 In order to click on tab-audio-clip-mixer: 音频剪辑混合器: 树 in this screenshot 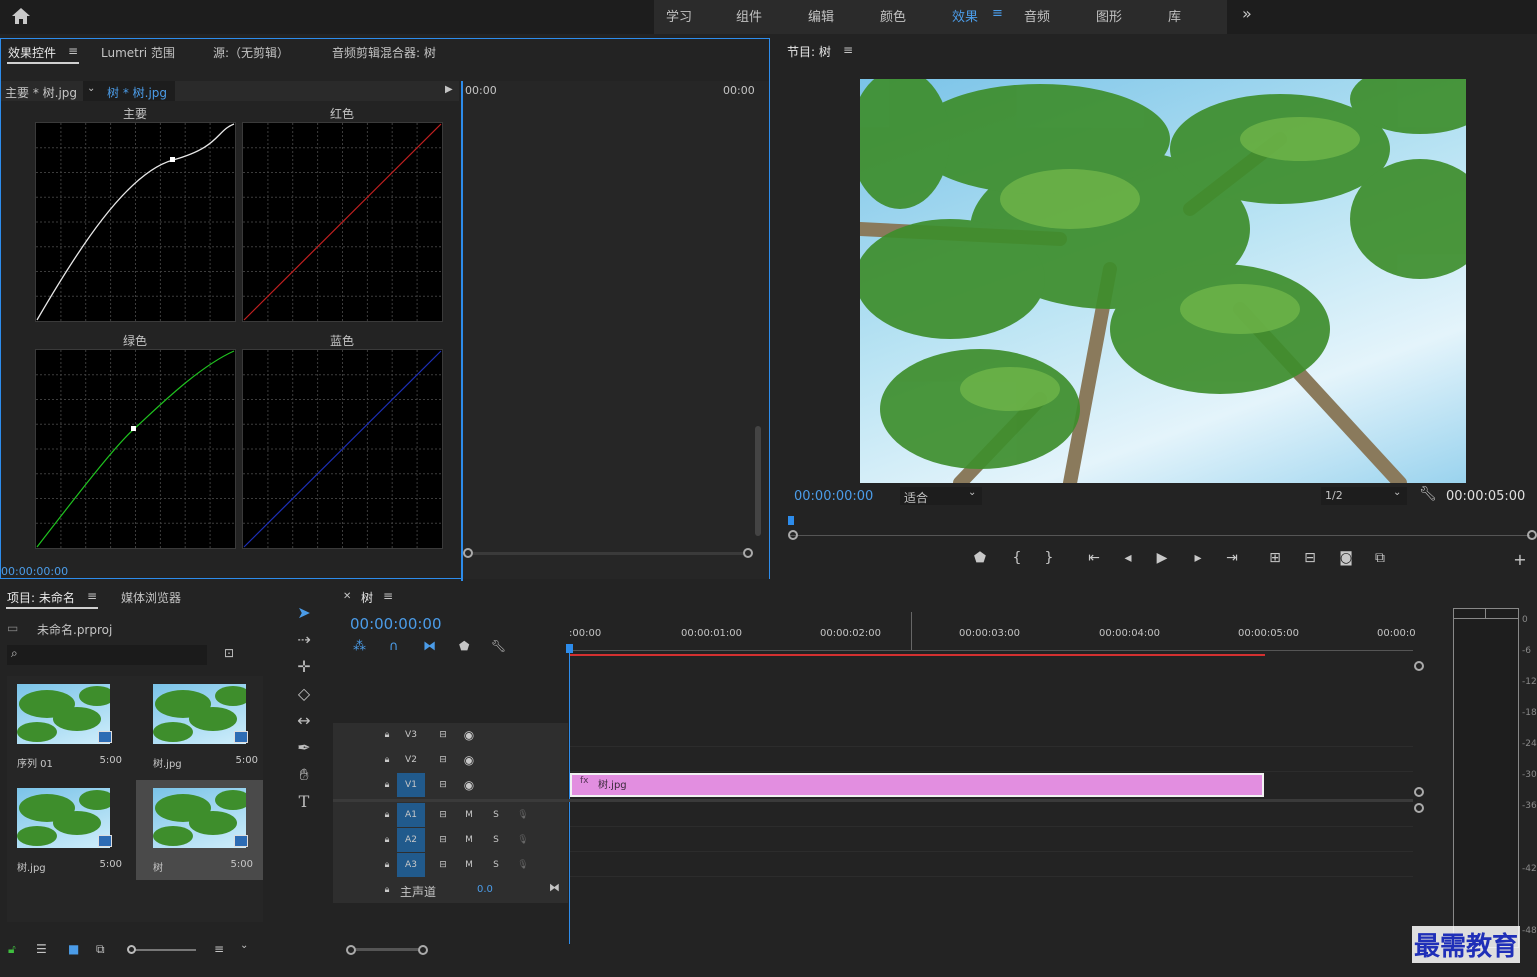, I will do `click(384, 52)`.